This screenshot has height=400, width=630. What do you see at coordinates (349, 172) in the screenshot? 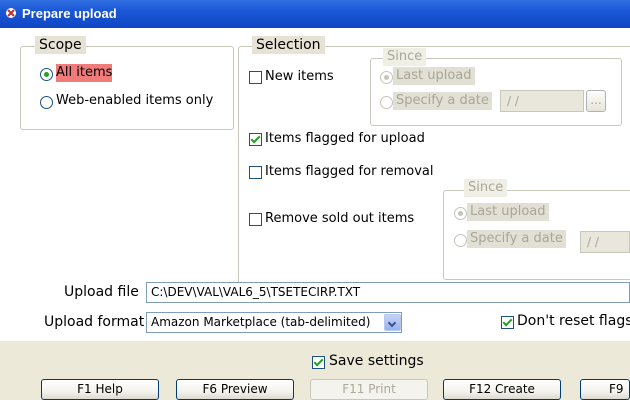
I see `flagged-removal-label: Items flagged for removal` at bounding box center [349, 172].